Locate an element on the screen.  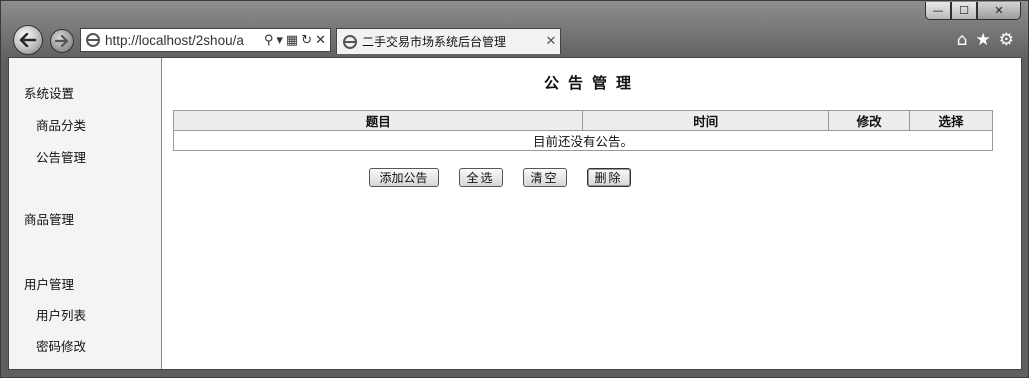
maximize-button: ☐ is located at coordinates (964, 11).